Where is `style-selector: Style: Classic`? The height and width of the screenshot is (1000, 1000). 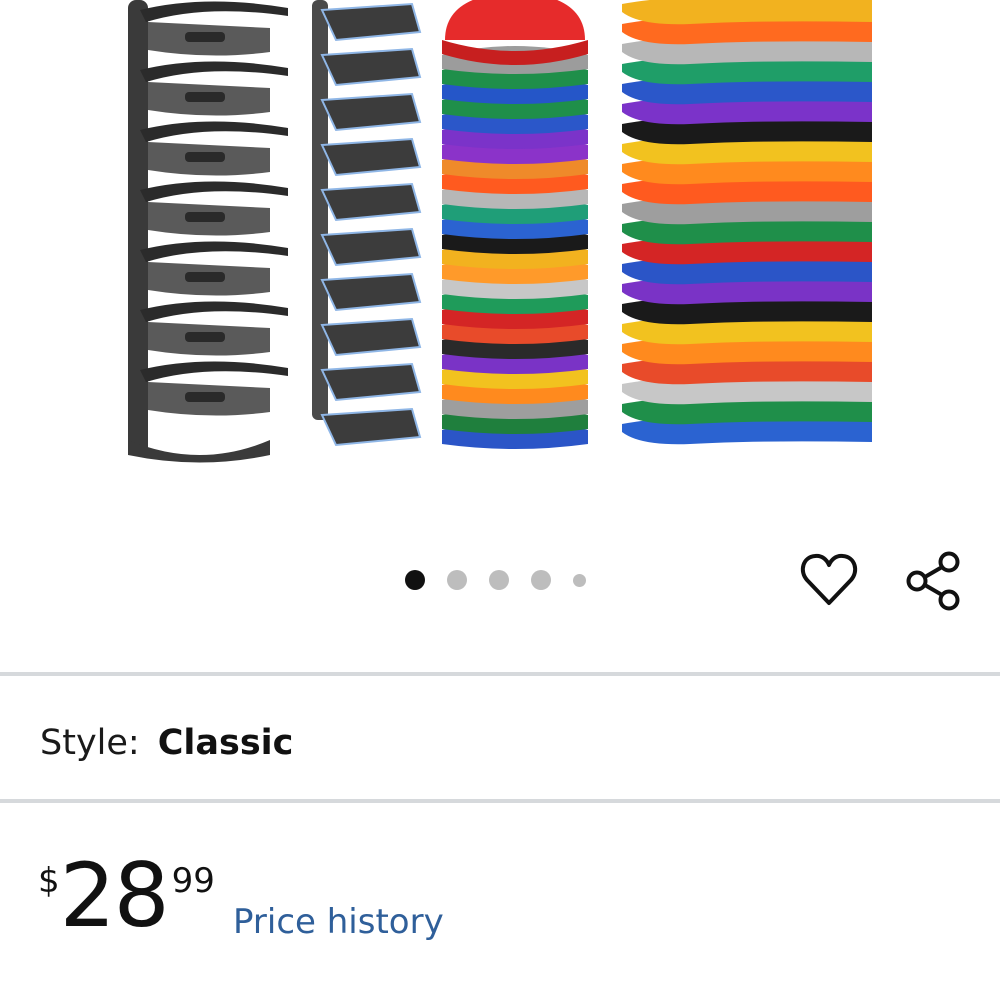 style-selector: Style: Classic is located at coordinates (166, 743).